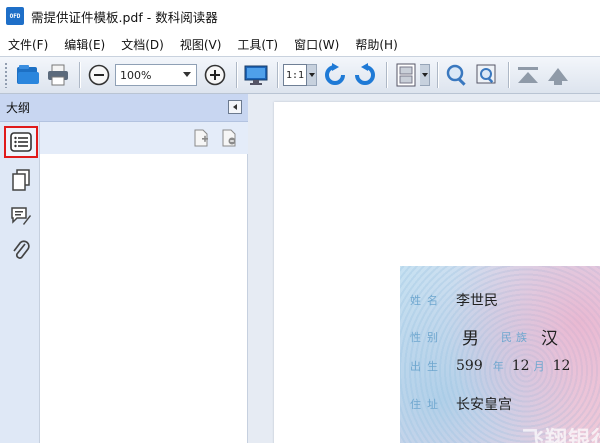 This screenshot has width=600, height=443. Describe the element at coordinates (500, 366) in the screenshot. I see `year-label: 年` at that location.